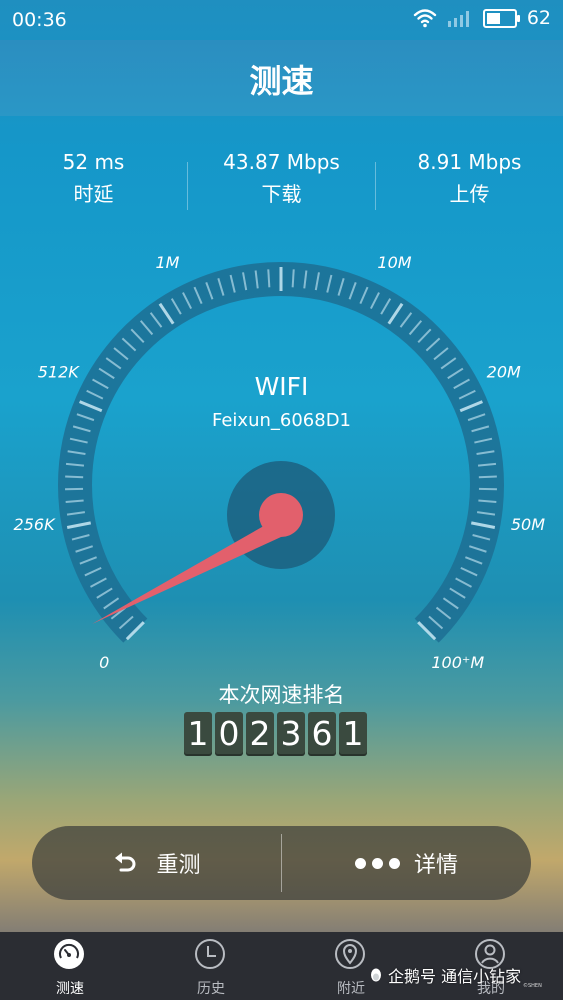 The image size is (563, 1000). I want to click on wifi-ssid: Feixun_6068D1, so click(281, 420).